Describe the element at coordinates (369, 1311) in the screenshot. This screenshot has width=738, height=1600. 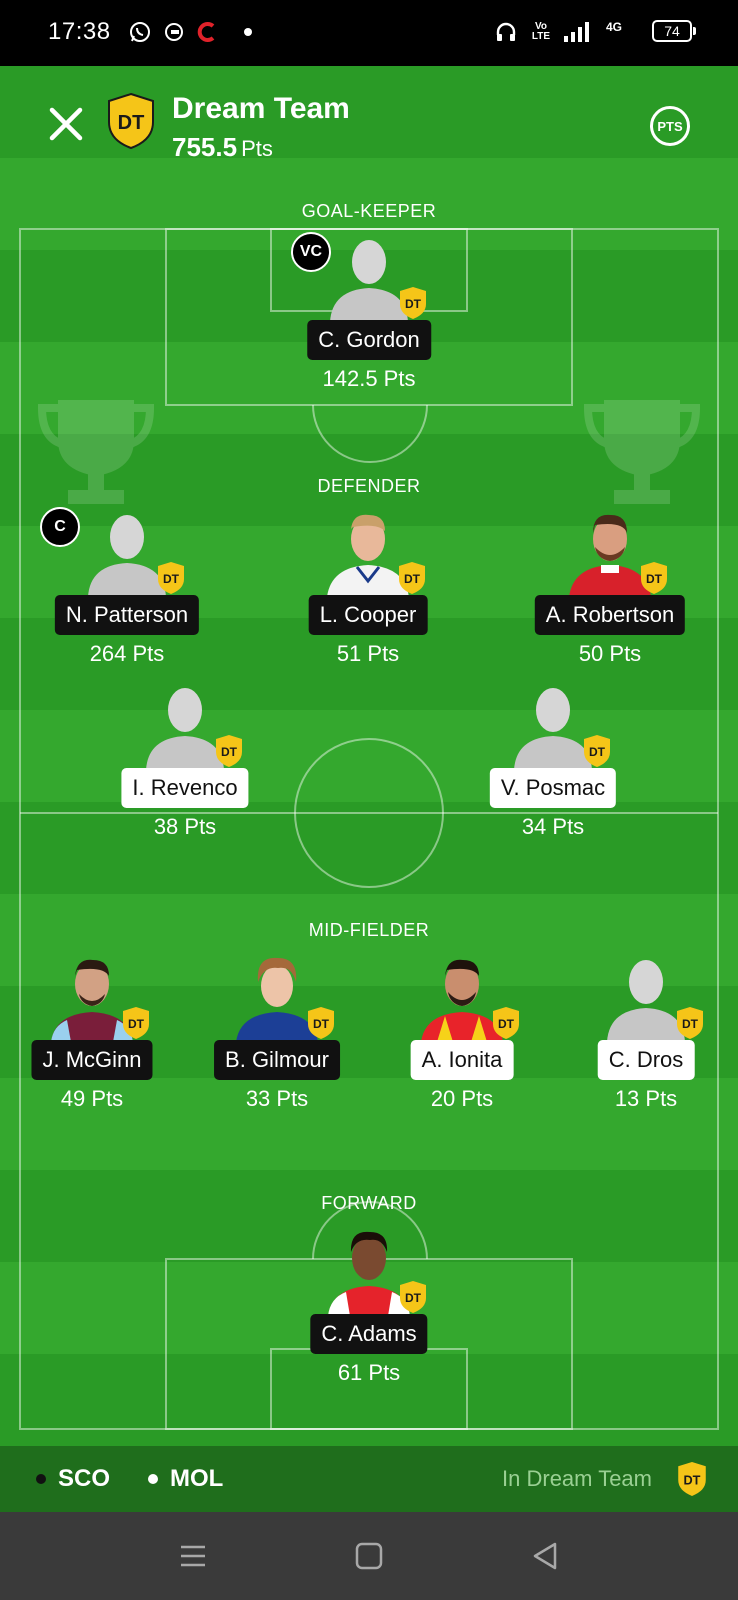
I see `player-card-adams: DT C. Adams 61 Pts` at that location.